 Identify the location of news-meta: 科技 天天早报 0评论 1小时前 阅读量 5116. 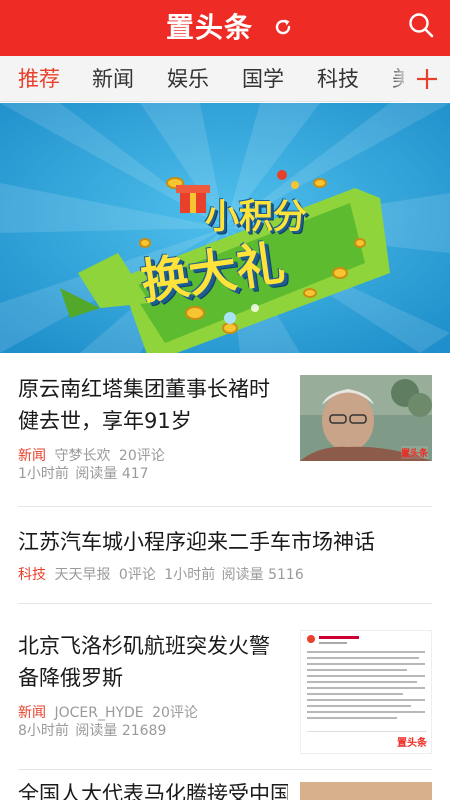
(225, 575).